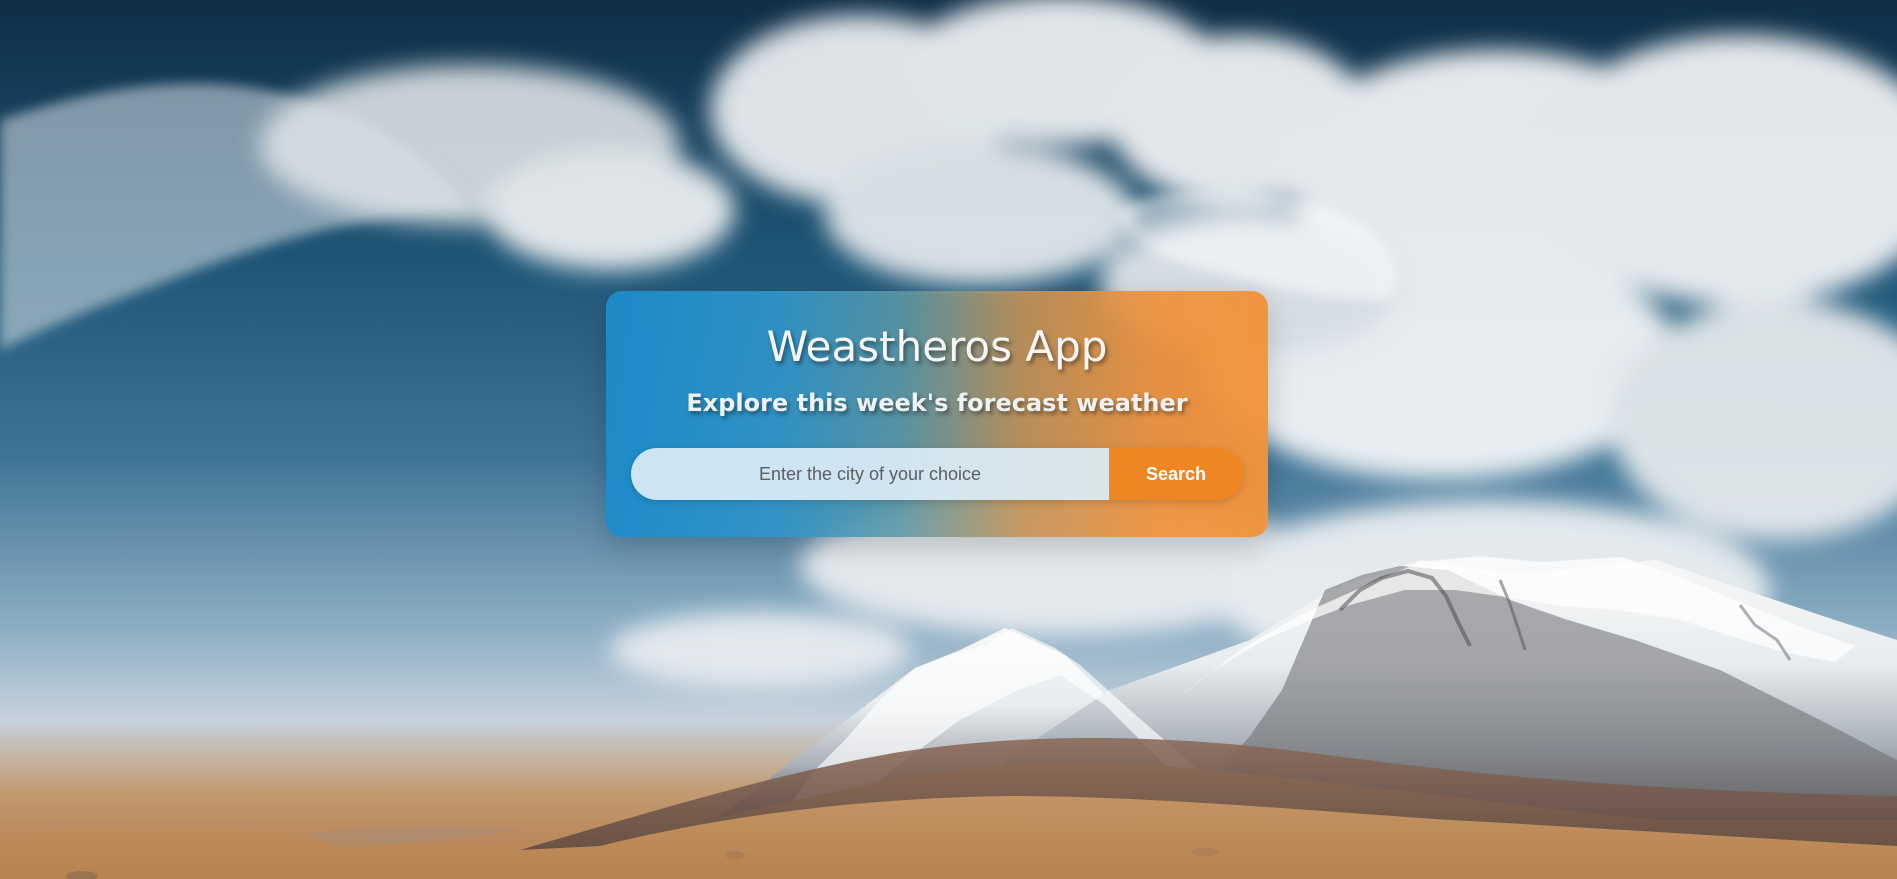  What do you see at coordinates (937, 346) in the screenshot?
I see `page-title: Weastheros App` at bounding box center [937, 346].